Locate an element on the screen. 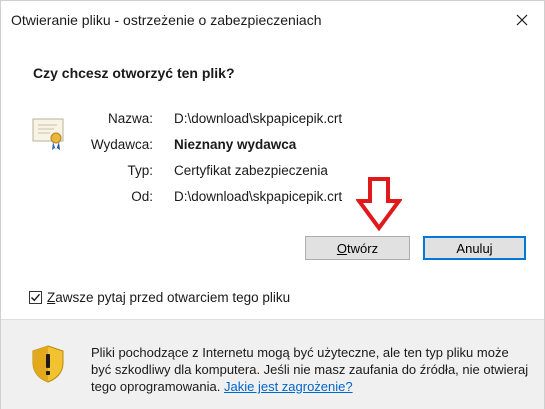  cancel-button: Anuluj is located at coordinates (474, 248).